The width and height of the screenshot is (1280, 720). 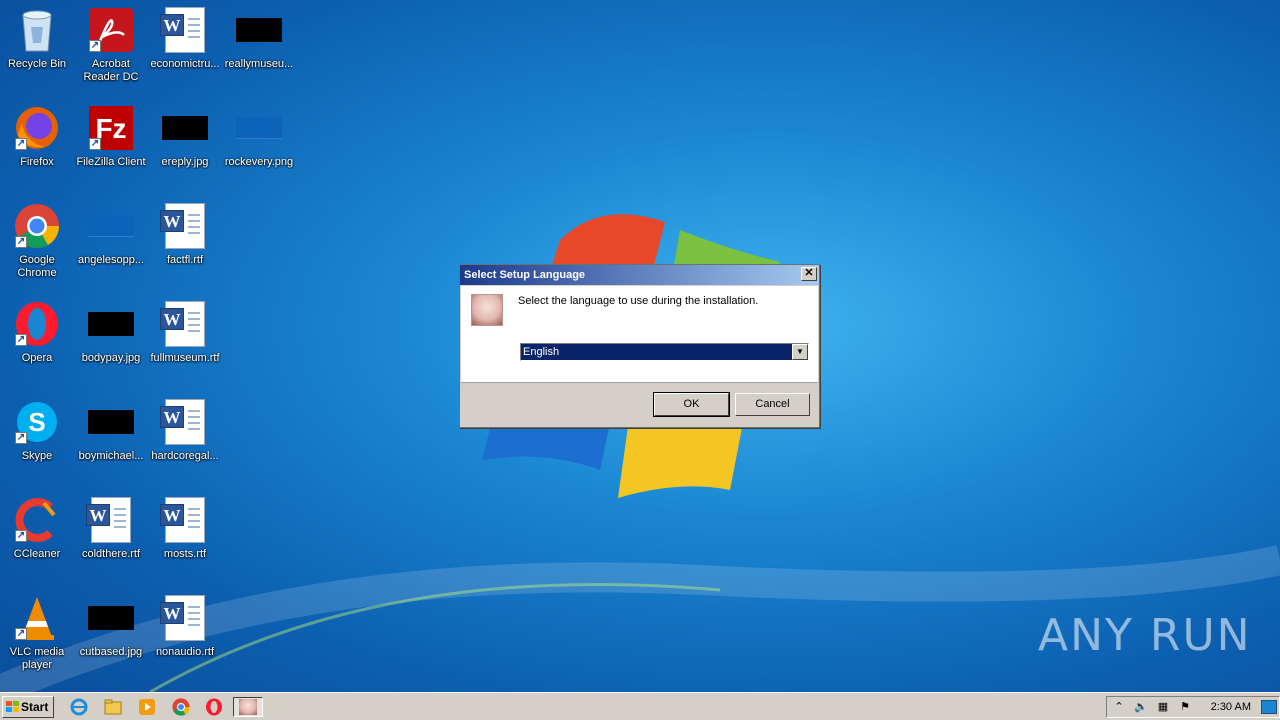 I want to click on desktop-icon-chrome: ↗ Google Chrome, so click(x=37, y=250).